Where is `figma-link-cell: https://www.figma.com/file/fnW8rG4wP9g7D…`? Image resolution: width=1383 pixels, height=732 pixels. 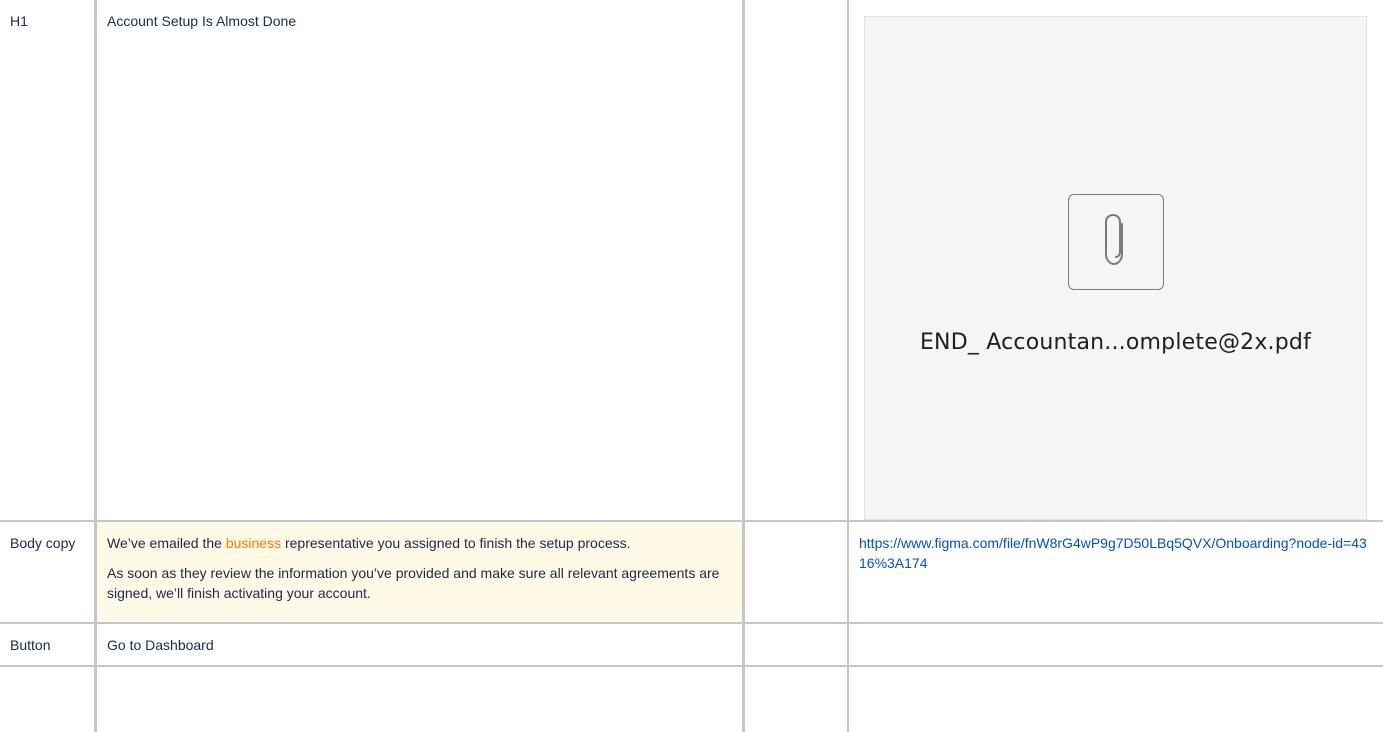
figma-link-cell: https://www.figma.com/file/fnW8rG4wP9g7D… is located at coordinates (1116, 573).